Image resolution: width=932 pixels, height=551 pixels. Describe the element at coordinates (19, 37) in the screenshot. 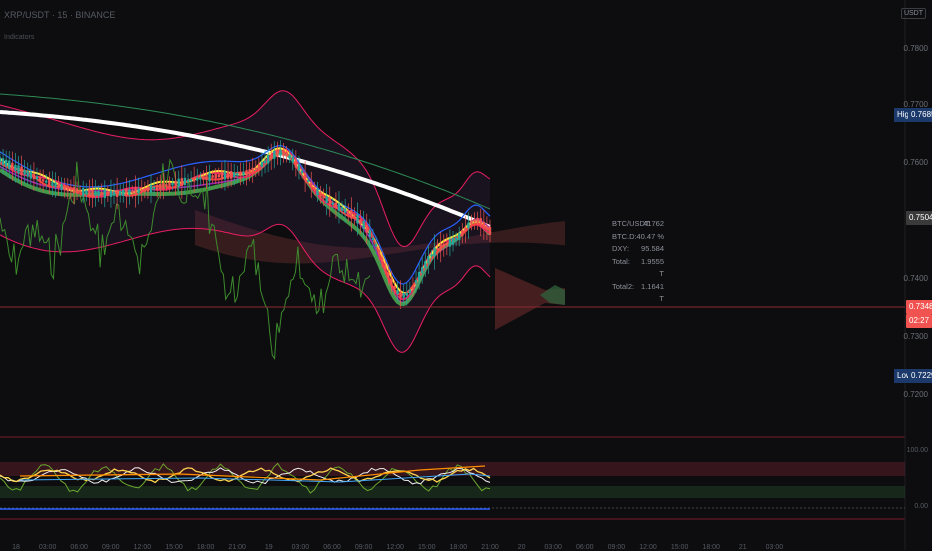

I see `indicators-line: Indicators` at that location.